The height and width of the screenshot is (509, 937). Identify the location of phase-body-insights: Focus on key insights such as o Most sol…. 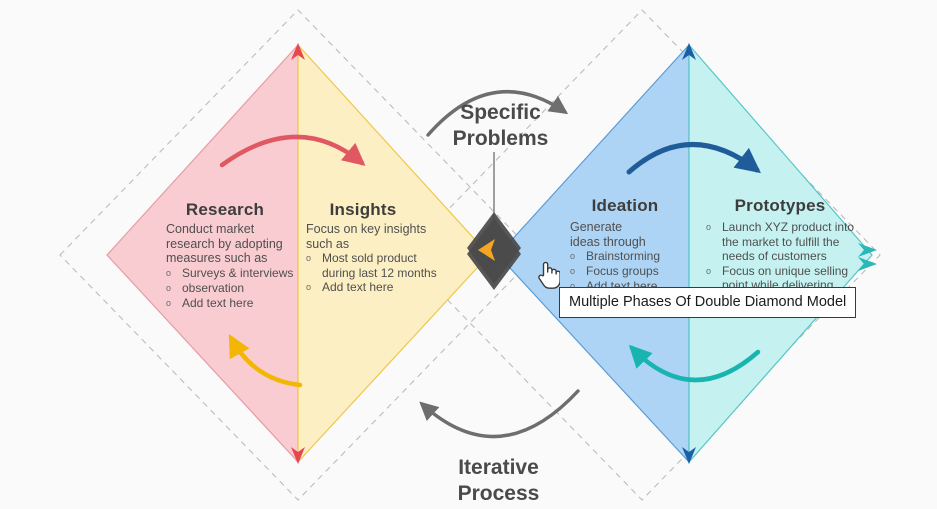
(386, 258).